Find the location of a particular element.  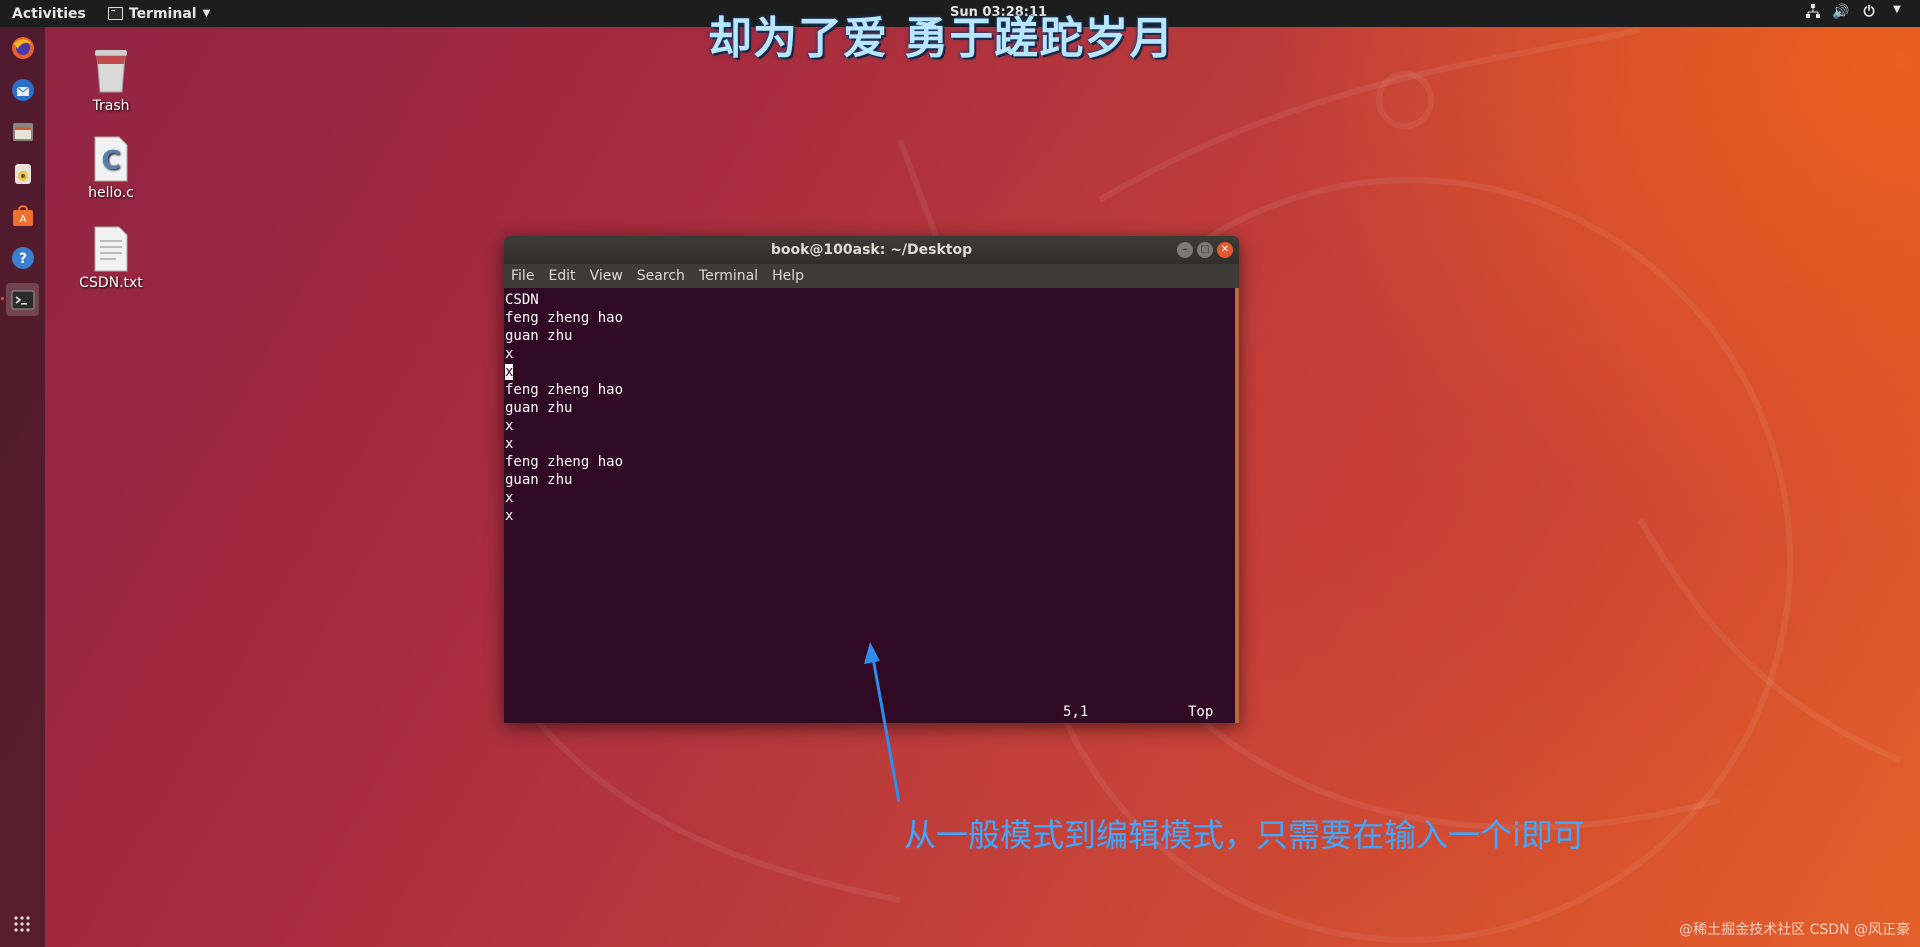

minimize-button: – is located at coordinates (1185, 250).